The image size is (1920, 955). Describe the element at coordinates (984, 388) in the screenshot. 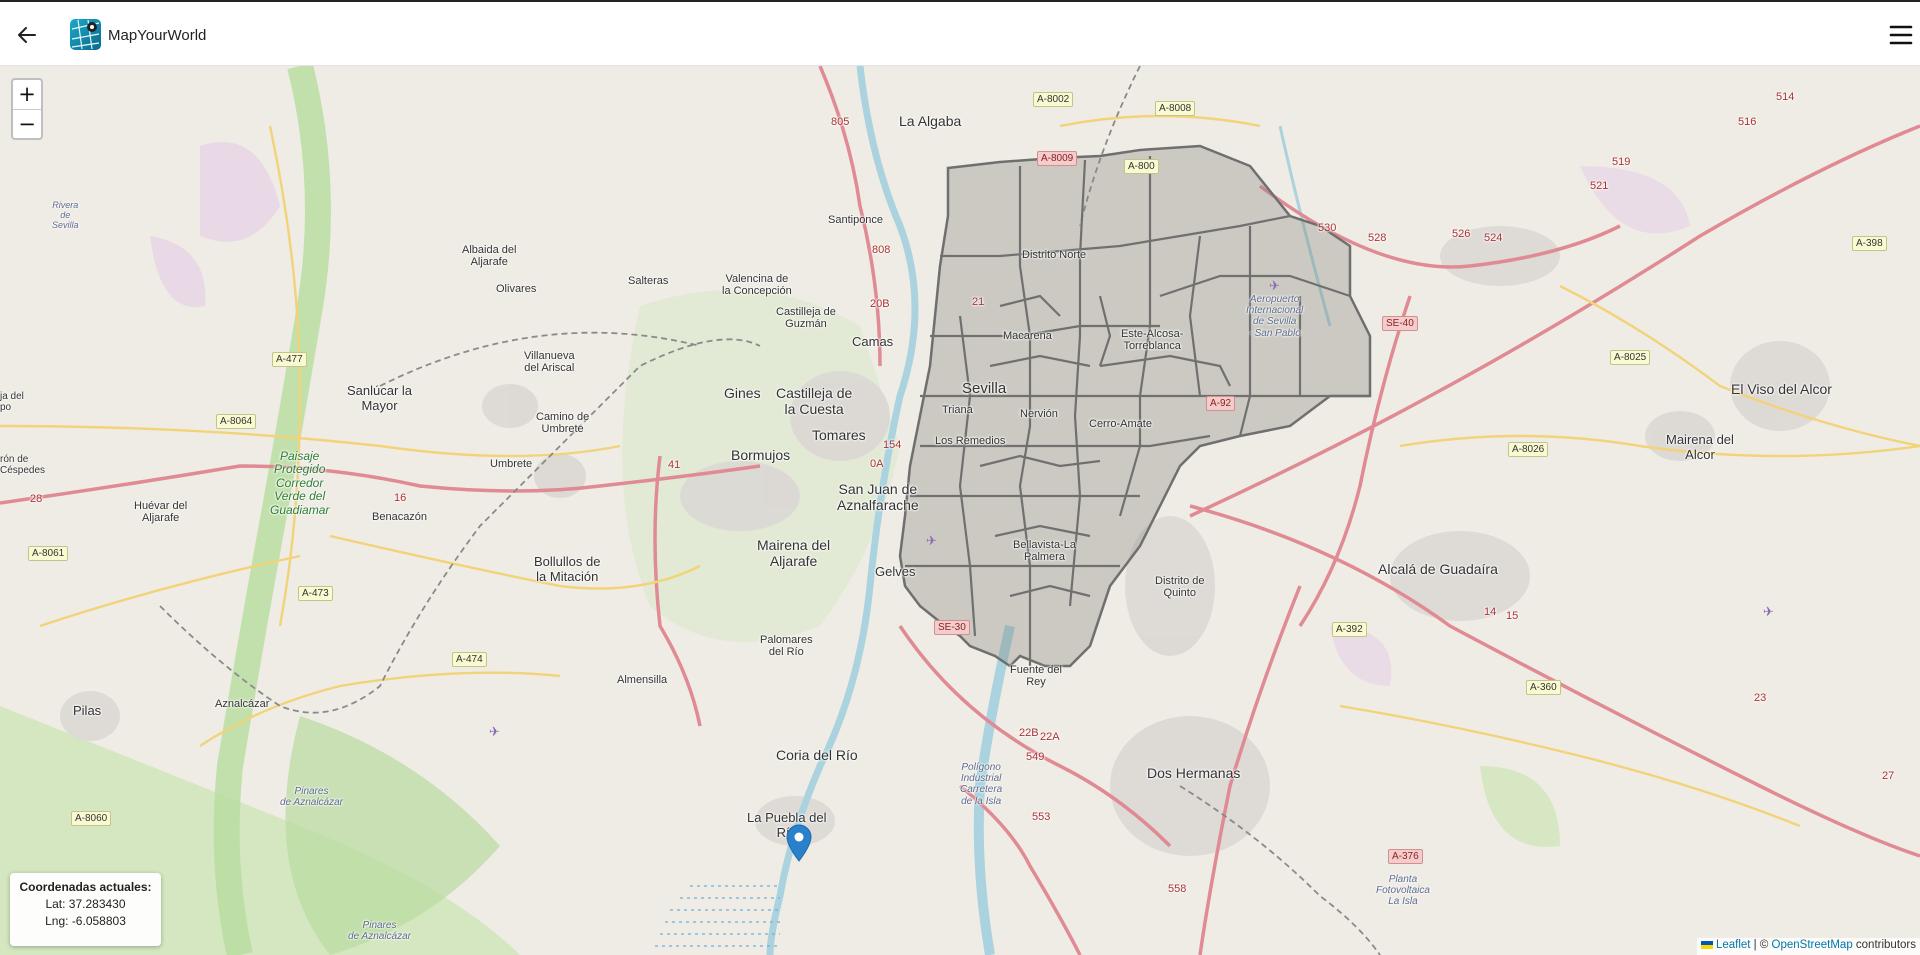

I see `place-label: Sevilla` at that location.